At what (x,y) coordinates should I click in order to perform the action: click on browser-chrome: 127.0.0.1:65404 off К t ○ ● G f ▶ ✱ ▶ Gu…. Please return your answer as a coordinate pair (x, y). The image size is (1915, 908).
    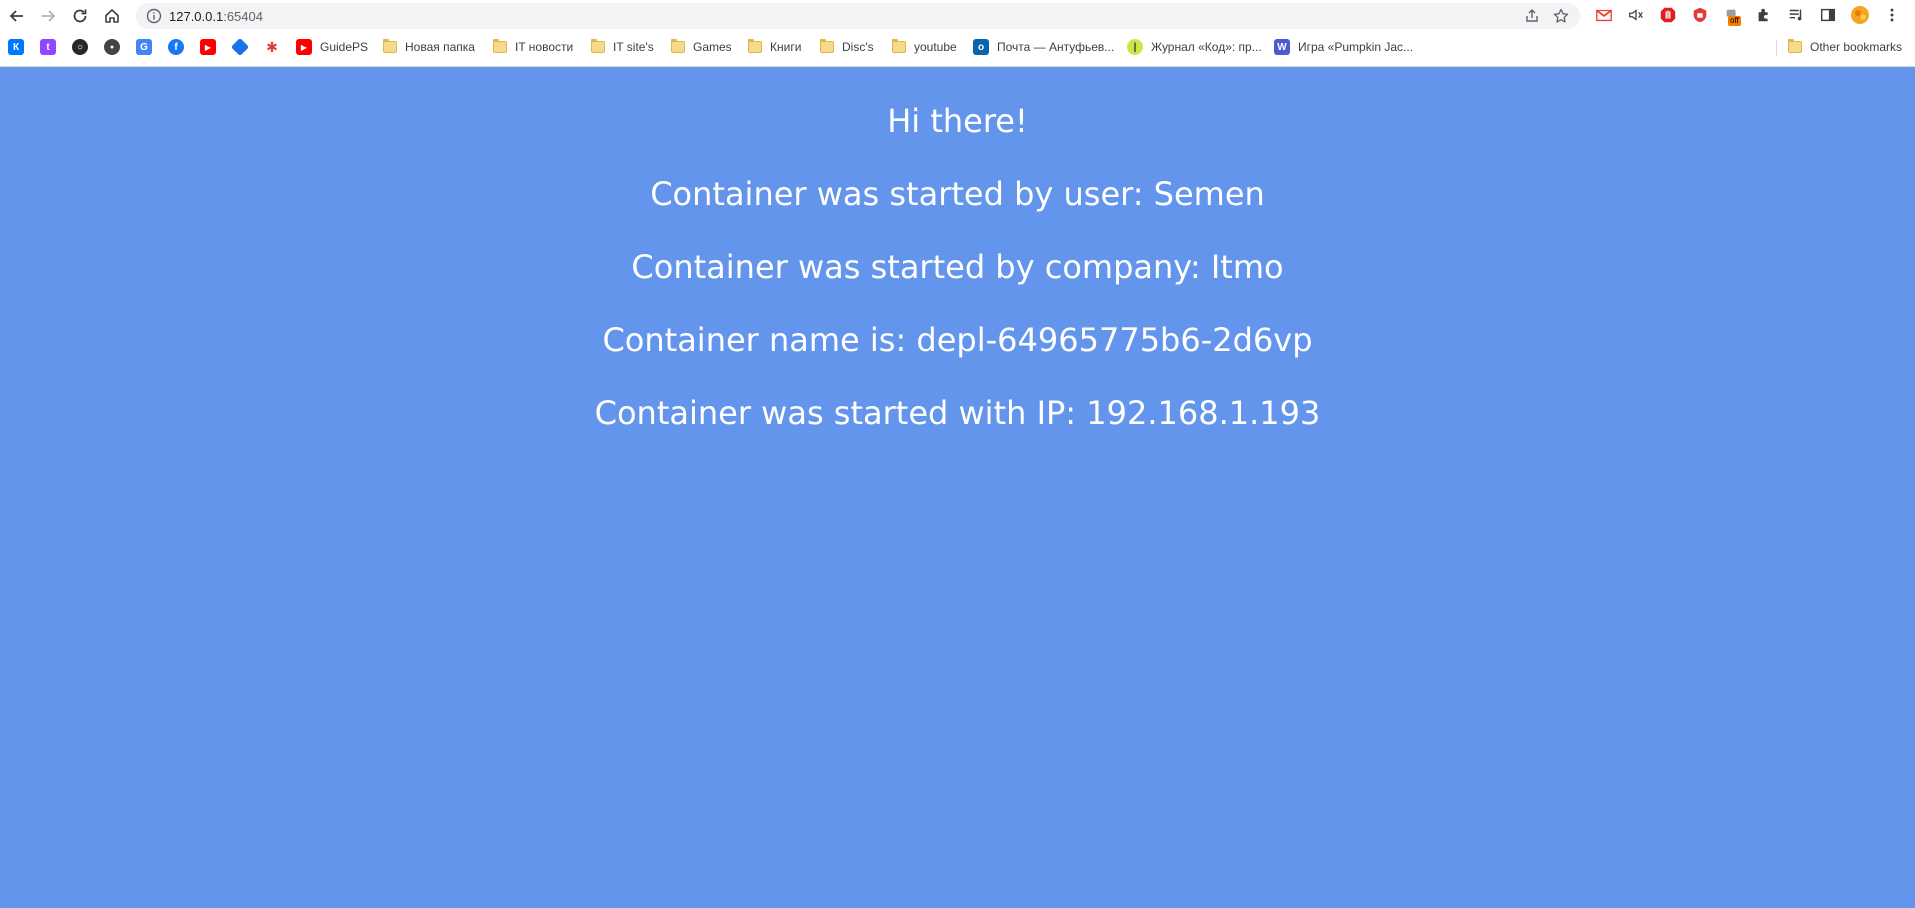
    Looking at the image, I should click on (957, 33).